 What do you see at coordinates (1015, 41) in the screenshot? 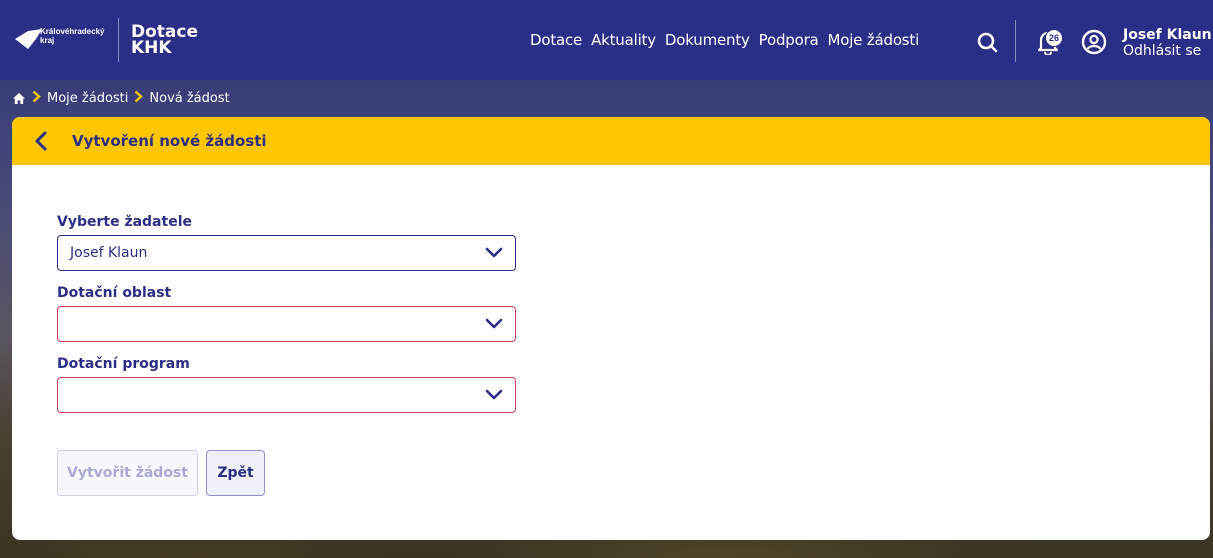
I see `header-divider` at bounding box center [1015, 41].